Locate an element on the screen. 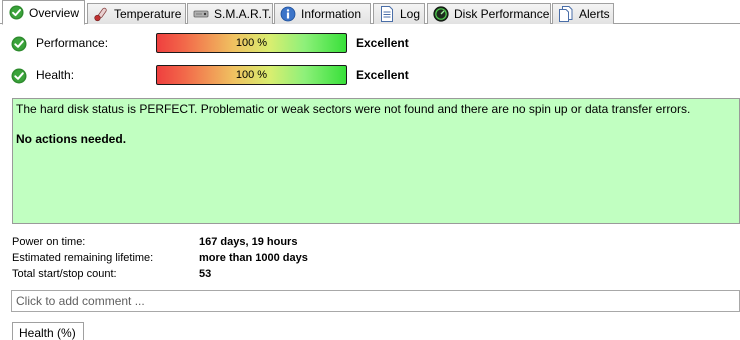 This screenshot has height=340, width=740. gauge-icon is located at coordinates (441, 14).